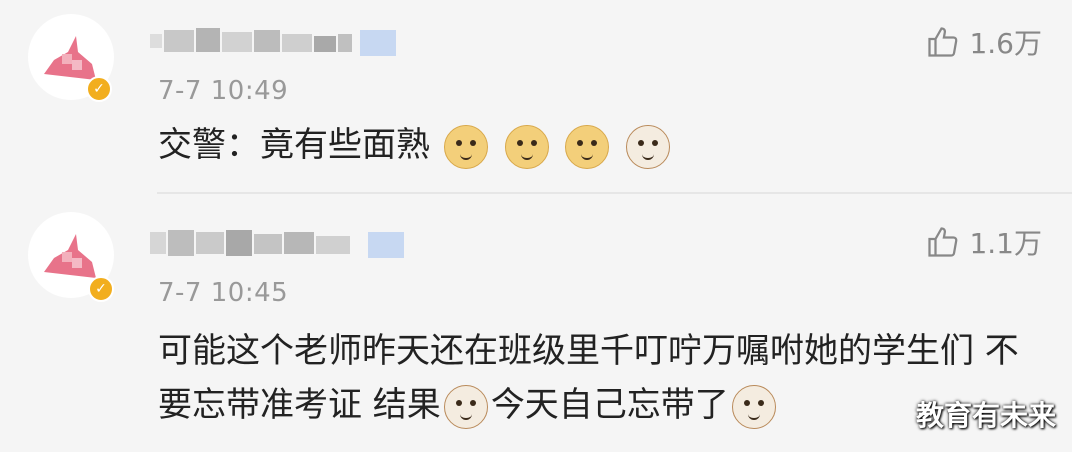 This screenshot has height=452, width=1072. What do you see at coordinates (223, 293) in the screenshot?
I see `comment-timestamp: 7-7 10:45` at bounding box center [223, 293].